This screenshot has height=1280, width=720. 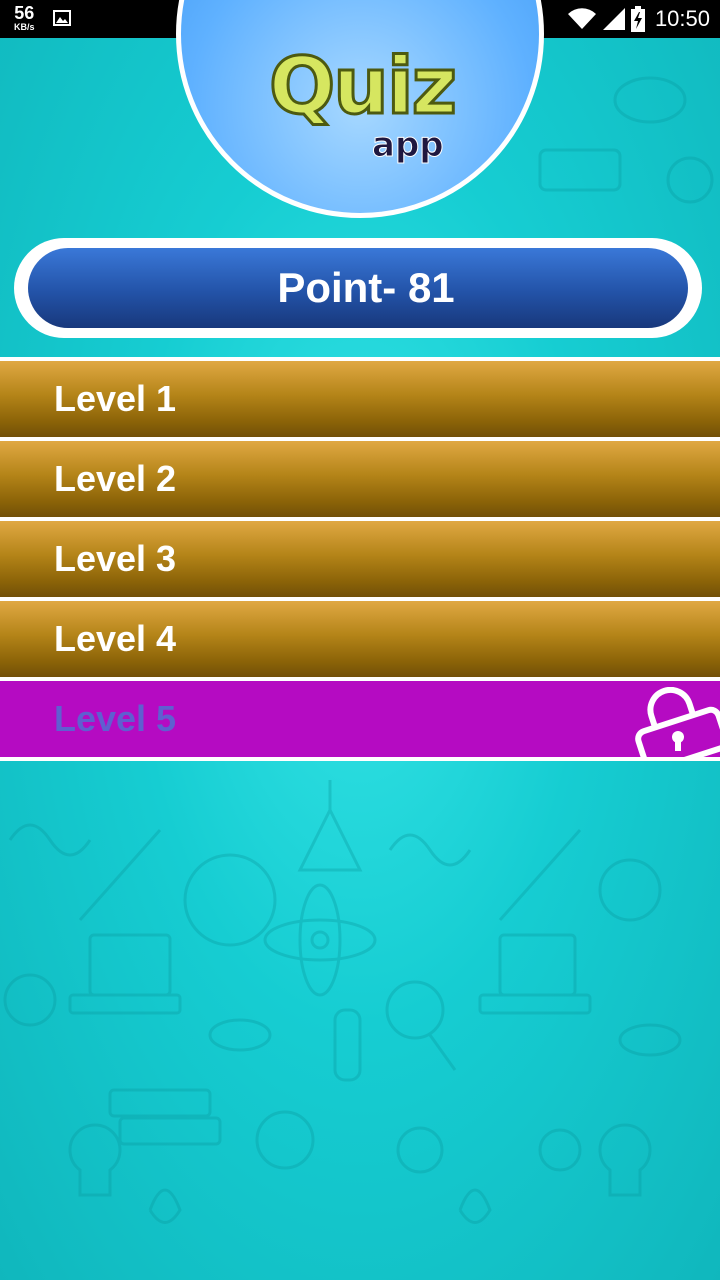 What do you see at coordinates (115, 478) in the screenshot?
I see `level-label: Level 2` at bounding box center [115, 478].